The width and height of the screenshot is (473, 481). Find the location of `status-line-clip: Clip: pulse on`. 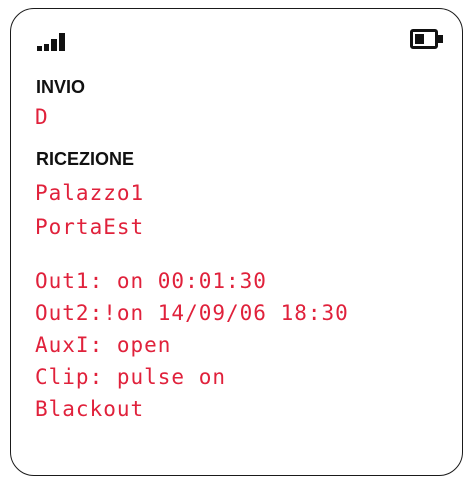

status-line-clip: Clip: pulse on is located at coordinates (131, 377).